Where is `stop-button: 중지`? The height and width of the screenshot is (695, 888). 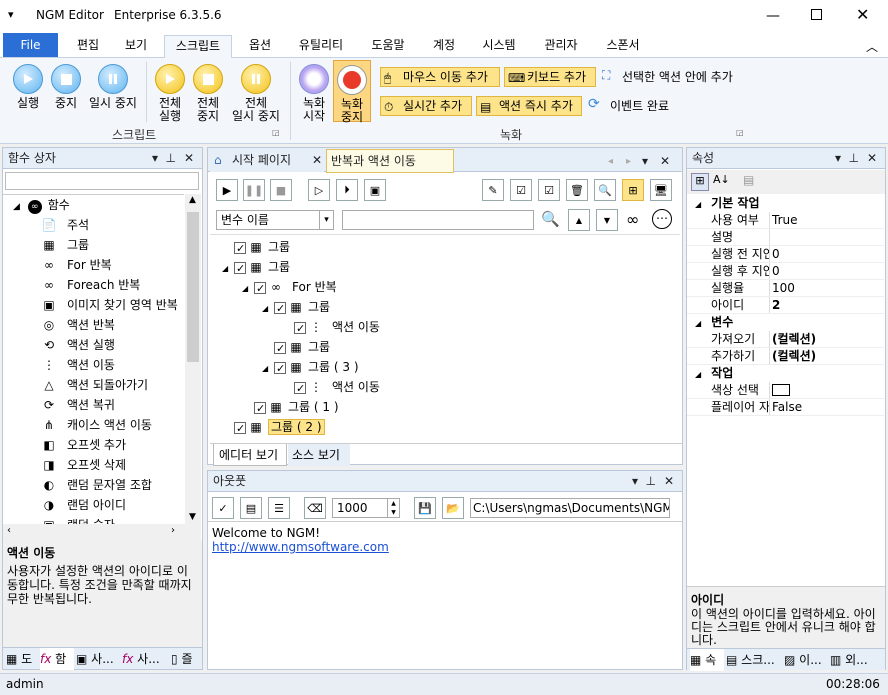
stop-button: 중지 is located at coordinates (66, 87).